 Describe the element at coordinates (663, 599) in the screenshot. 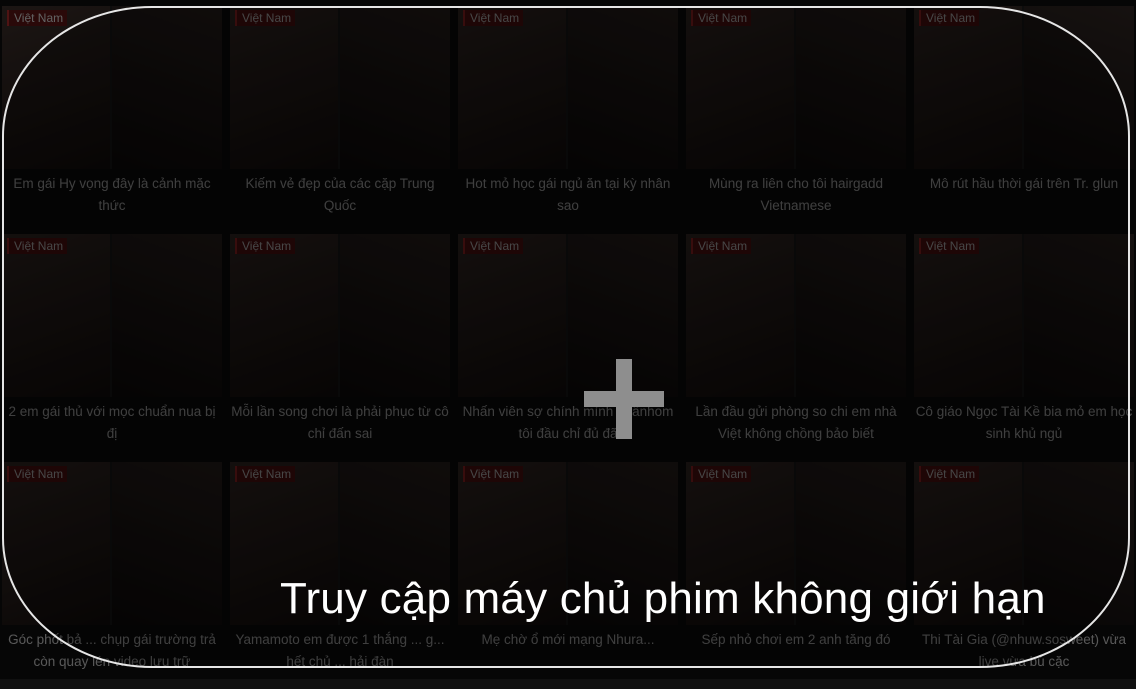

I see `overlay-caption: Truy cập máy chủ phim không giới hạn` at that location.